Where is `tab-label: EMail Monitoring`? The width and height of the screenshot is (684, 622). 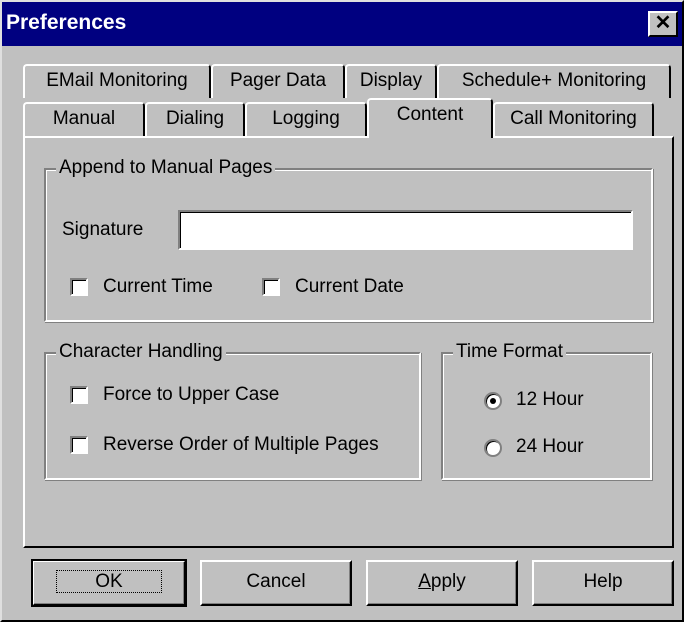
tab-label: EMail Monitoring is located at coordinates (117, 80).